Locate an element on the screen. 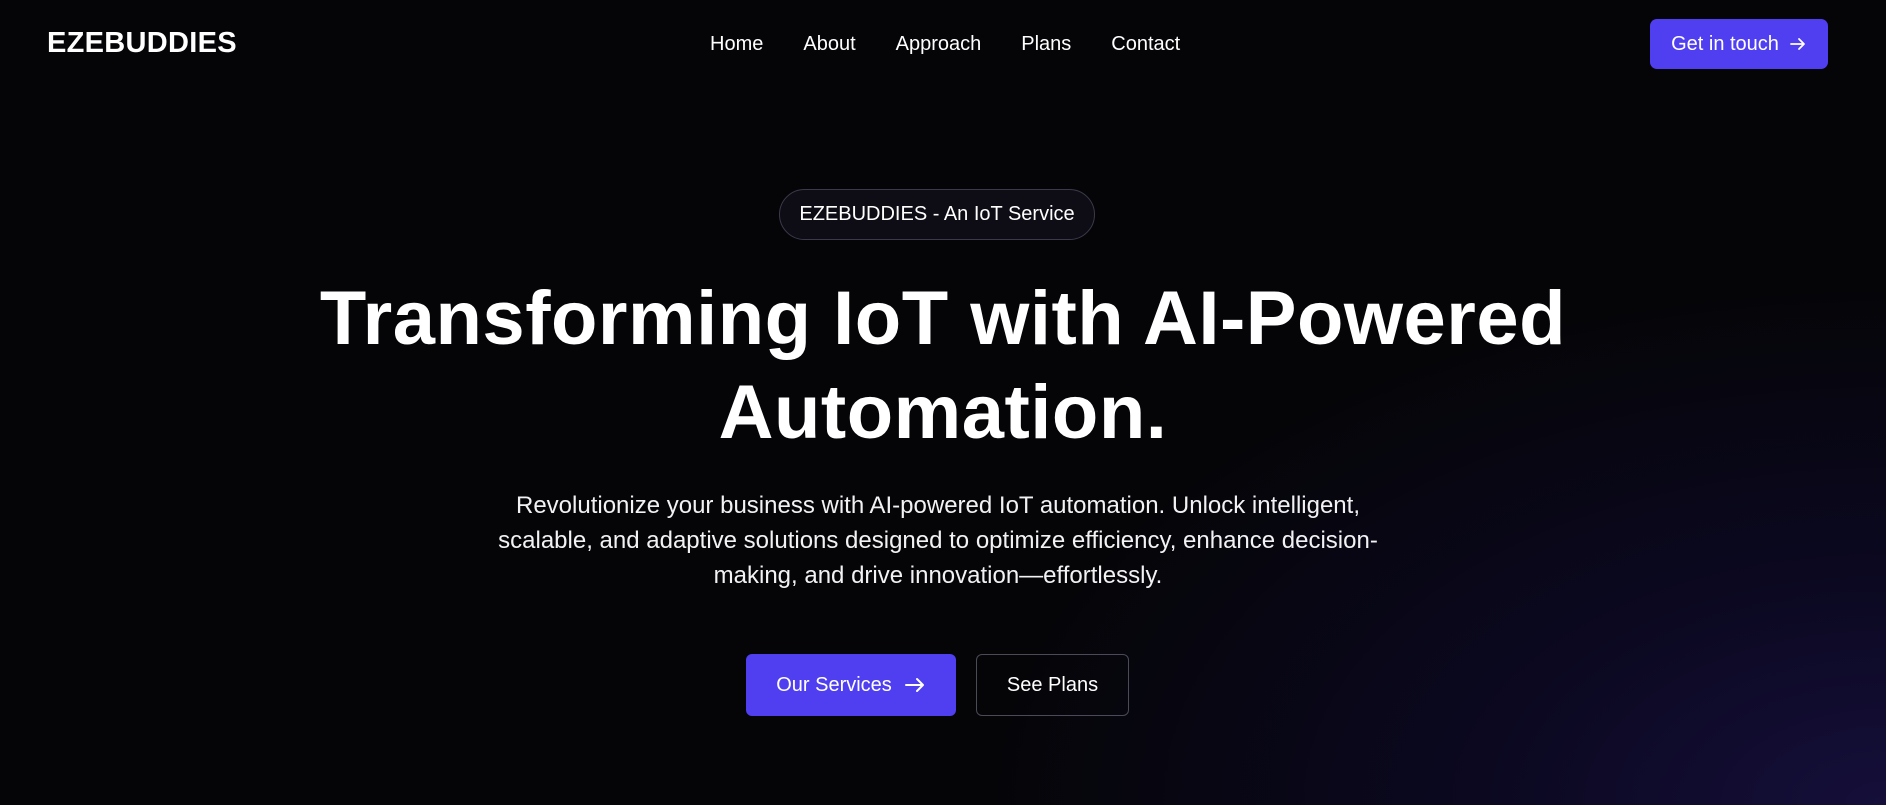 The width and height of the screenshot is (1886, 805). service-badge: EZEBUDDIES - An IoT Service is located at coordinates (937, 214).